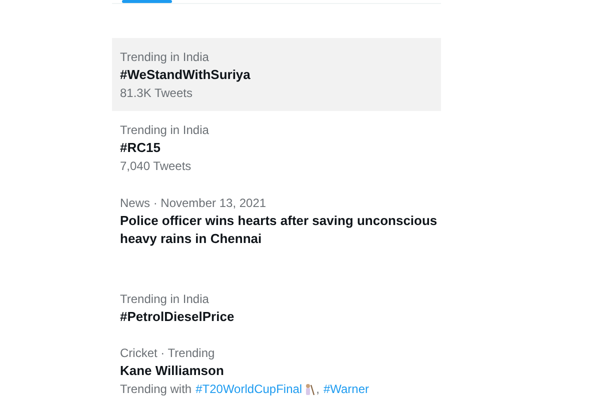 This screenshot has width=600, height=400. I want to click on emoji-icon, so click(309, 389).